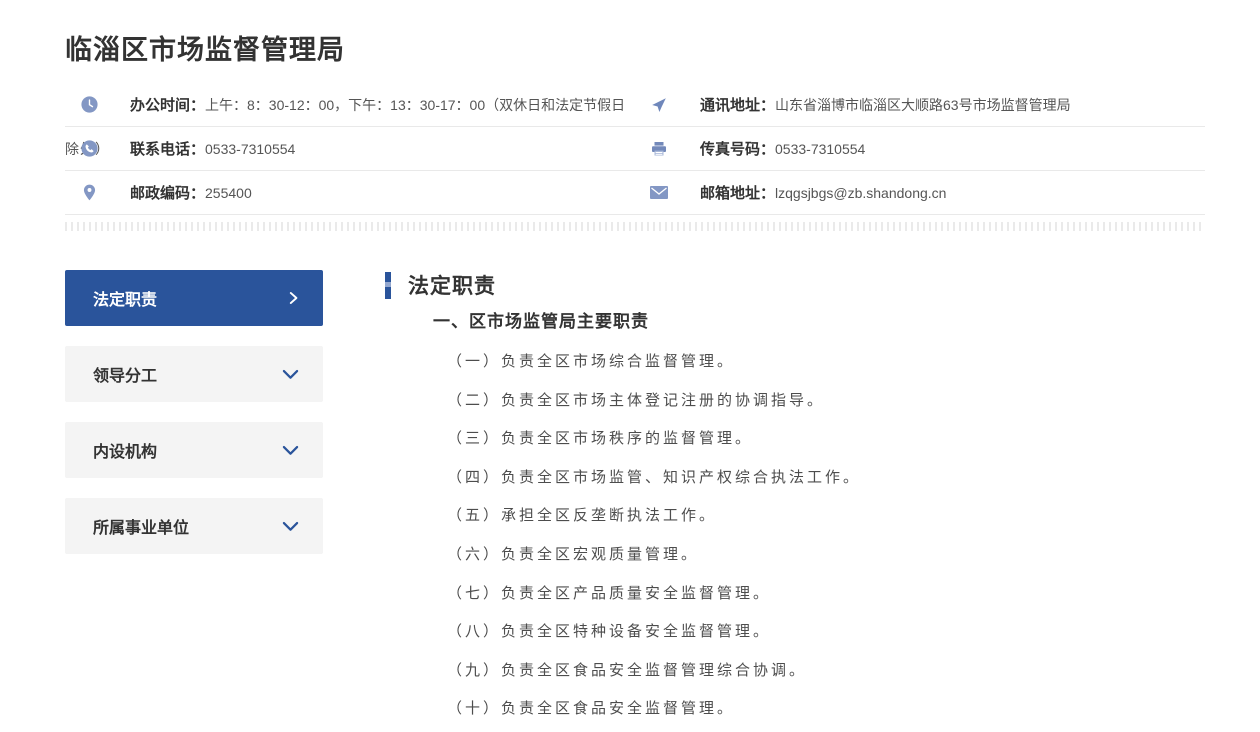 This screenshot has height=732, width=1260. I want to click on send-icon, so click(659, 105).